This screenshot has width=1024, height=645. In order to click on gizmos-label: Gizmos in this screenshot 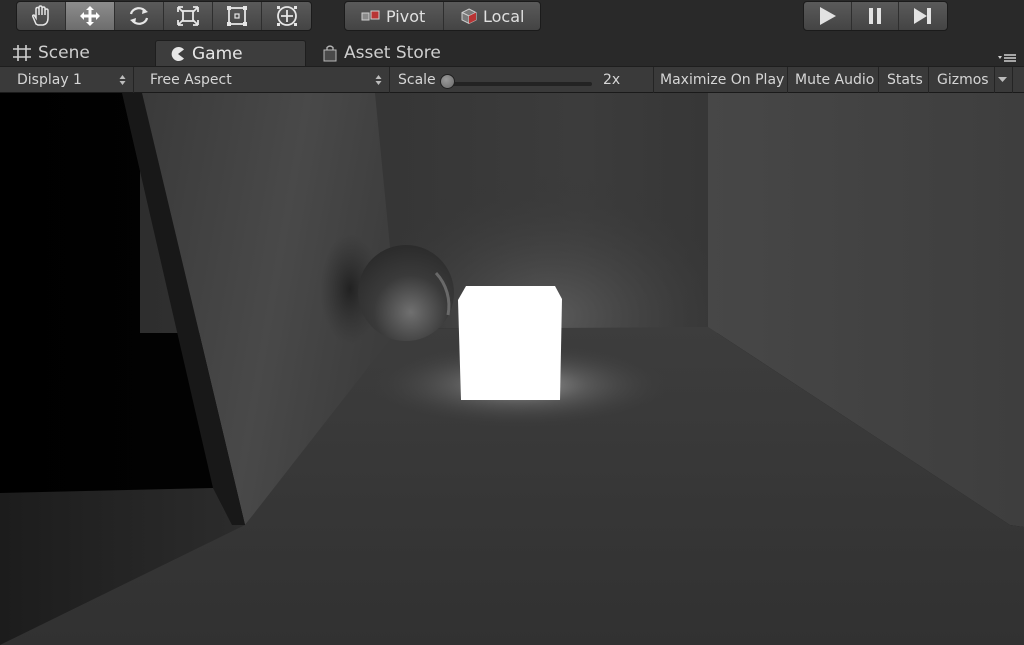, I will do `click(963, 80)`.